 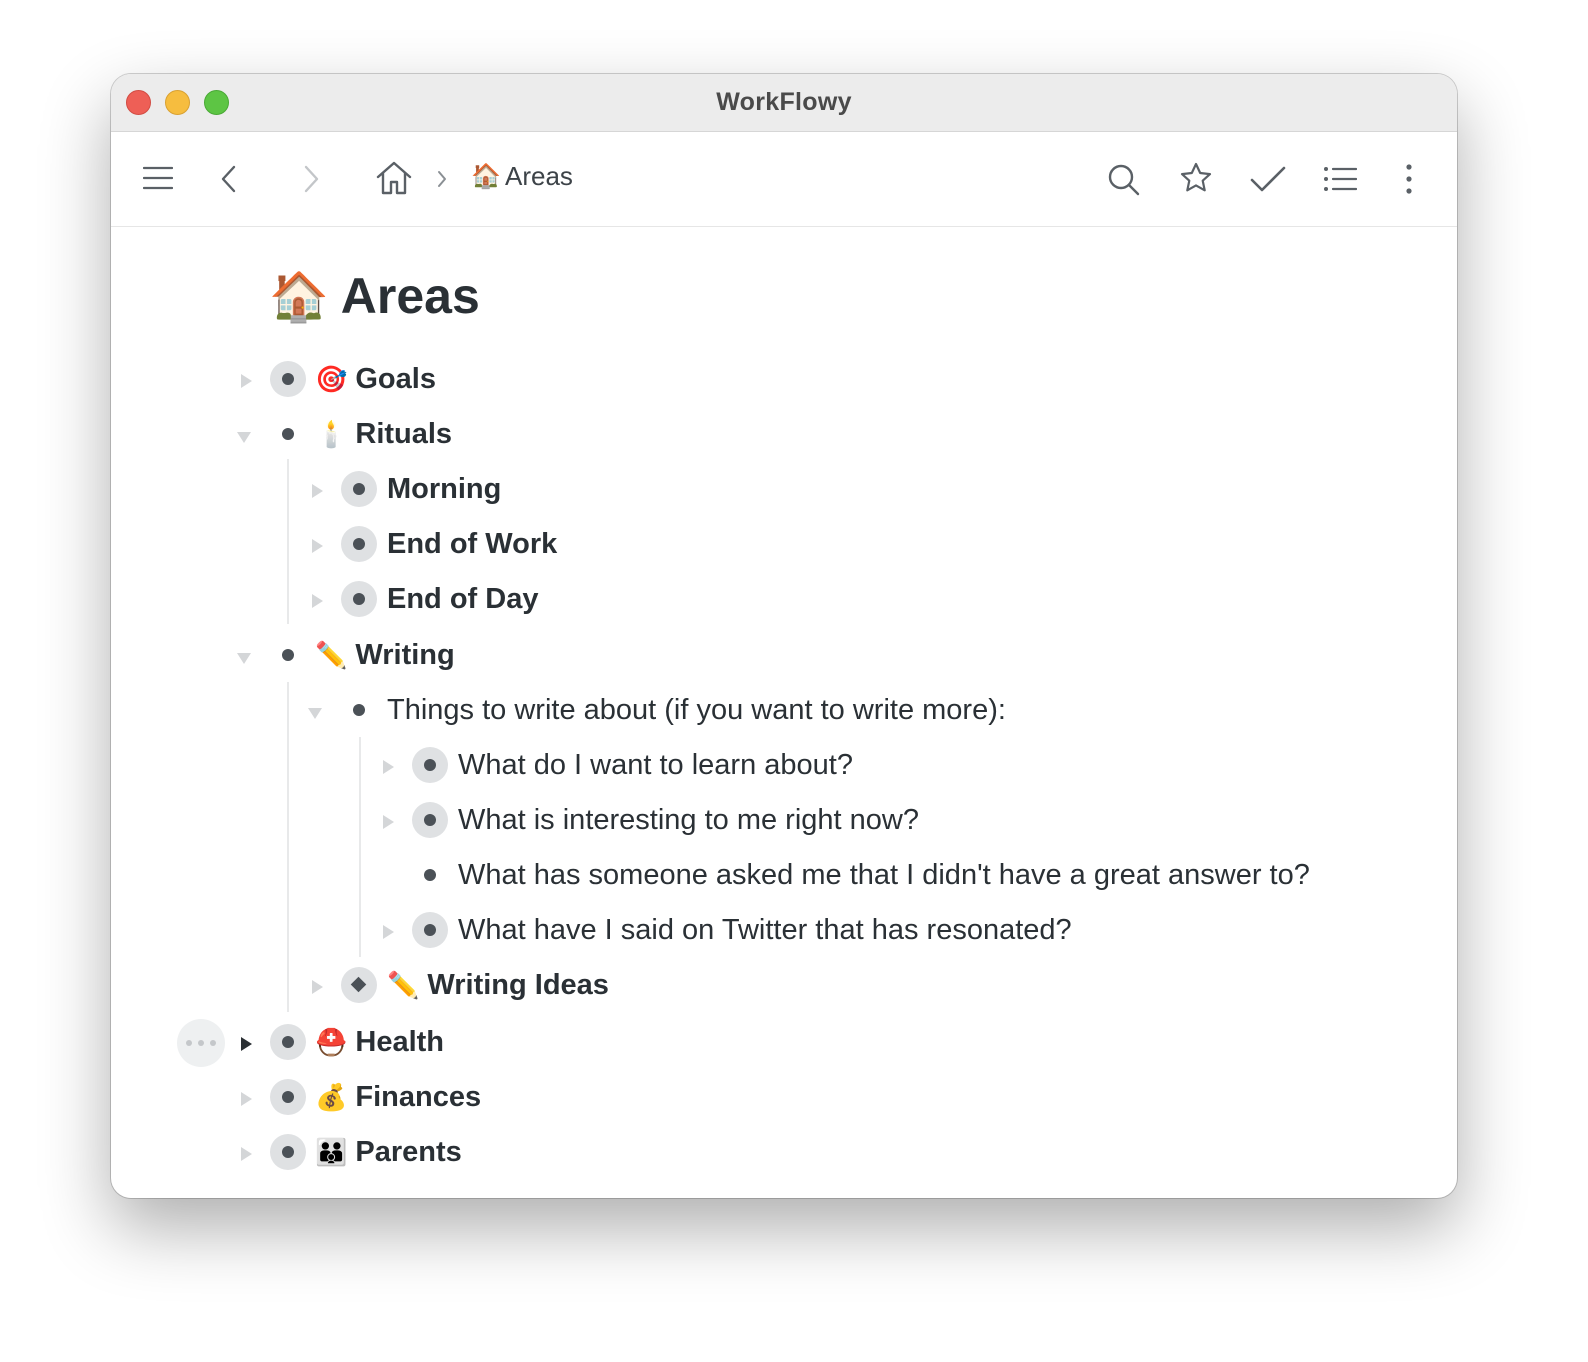 I want to click on list-item-interesting-now: What is interesting to me right now?, so click(x=784, y=823).